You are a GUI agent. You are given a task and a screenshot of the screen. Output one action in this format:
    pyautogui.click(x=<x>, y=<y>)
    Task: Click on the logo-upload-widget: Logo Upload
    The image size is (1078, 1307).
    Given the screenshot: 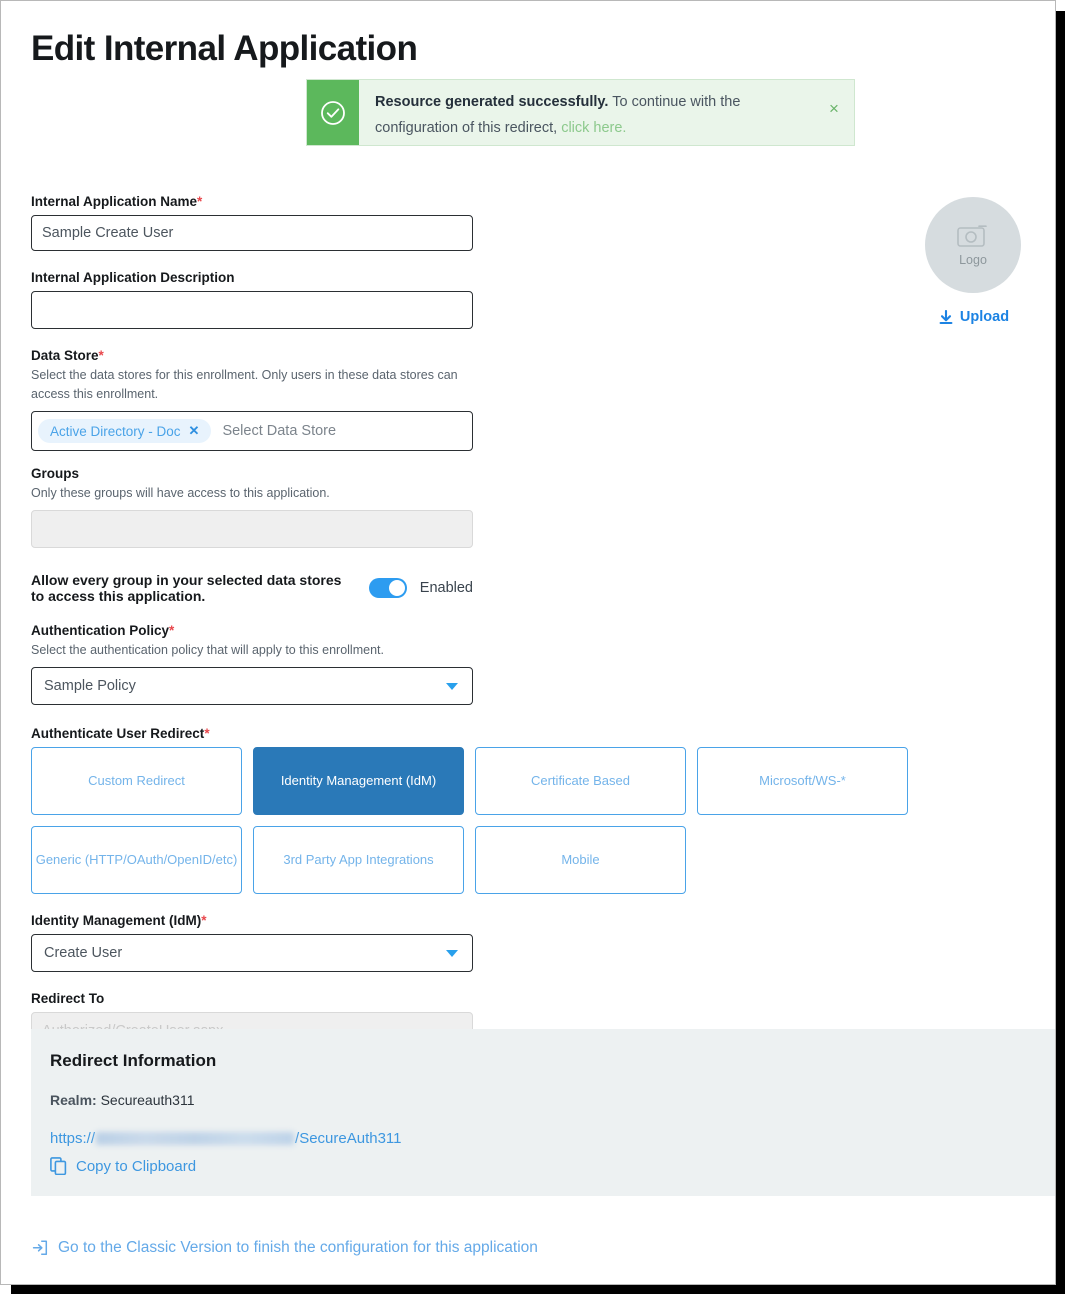 What is the action you would take?
    pyautogui.click(x=974, y=261)
    